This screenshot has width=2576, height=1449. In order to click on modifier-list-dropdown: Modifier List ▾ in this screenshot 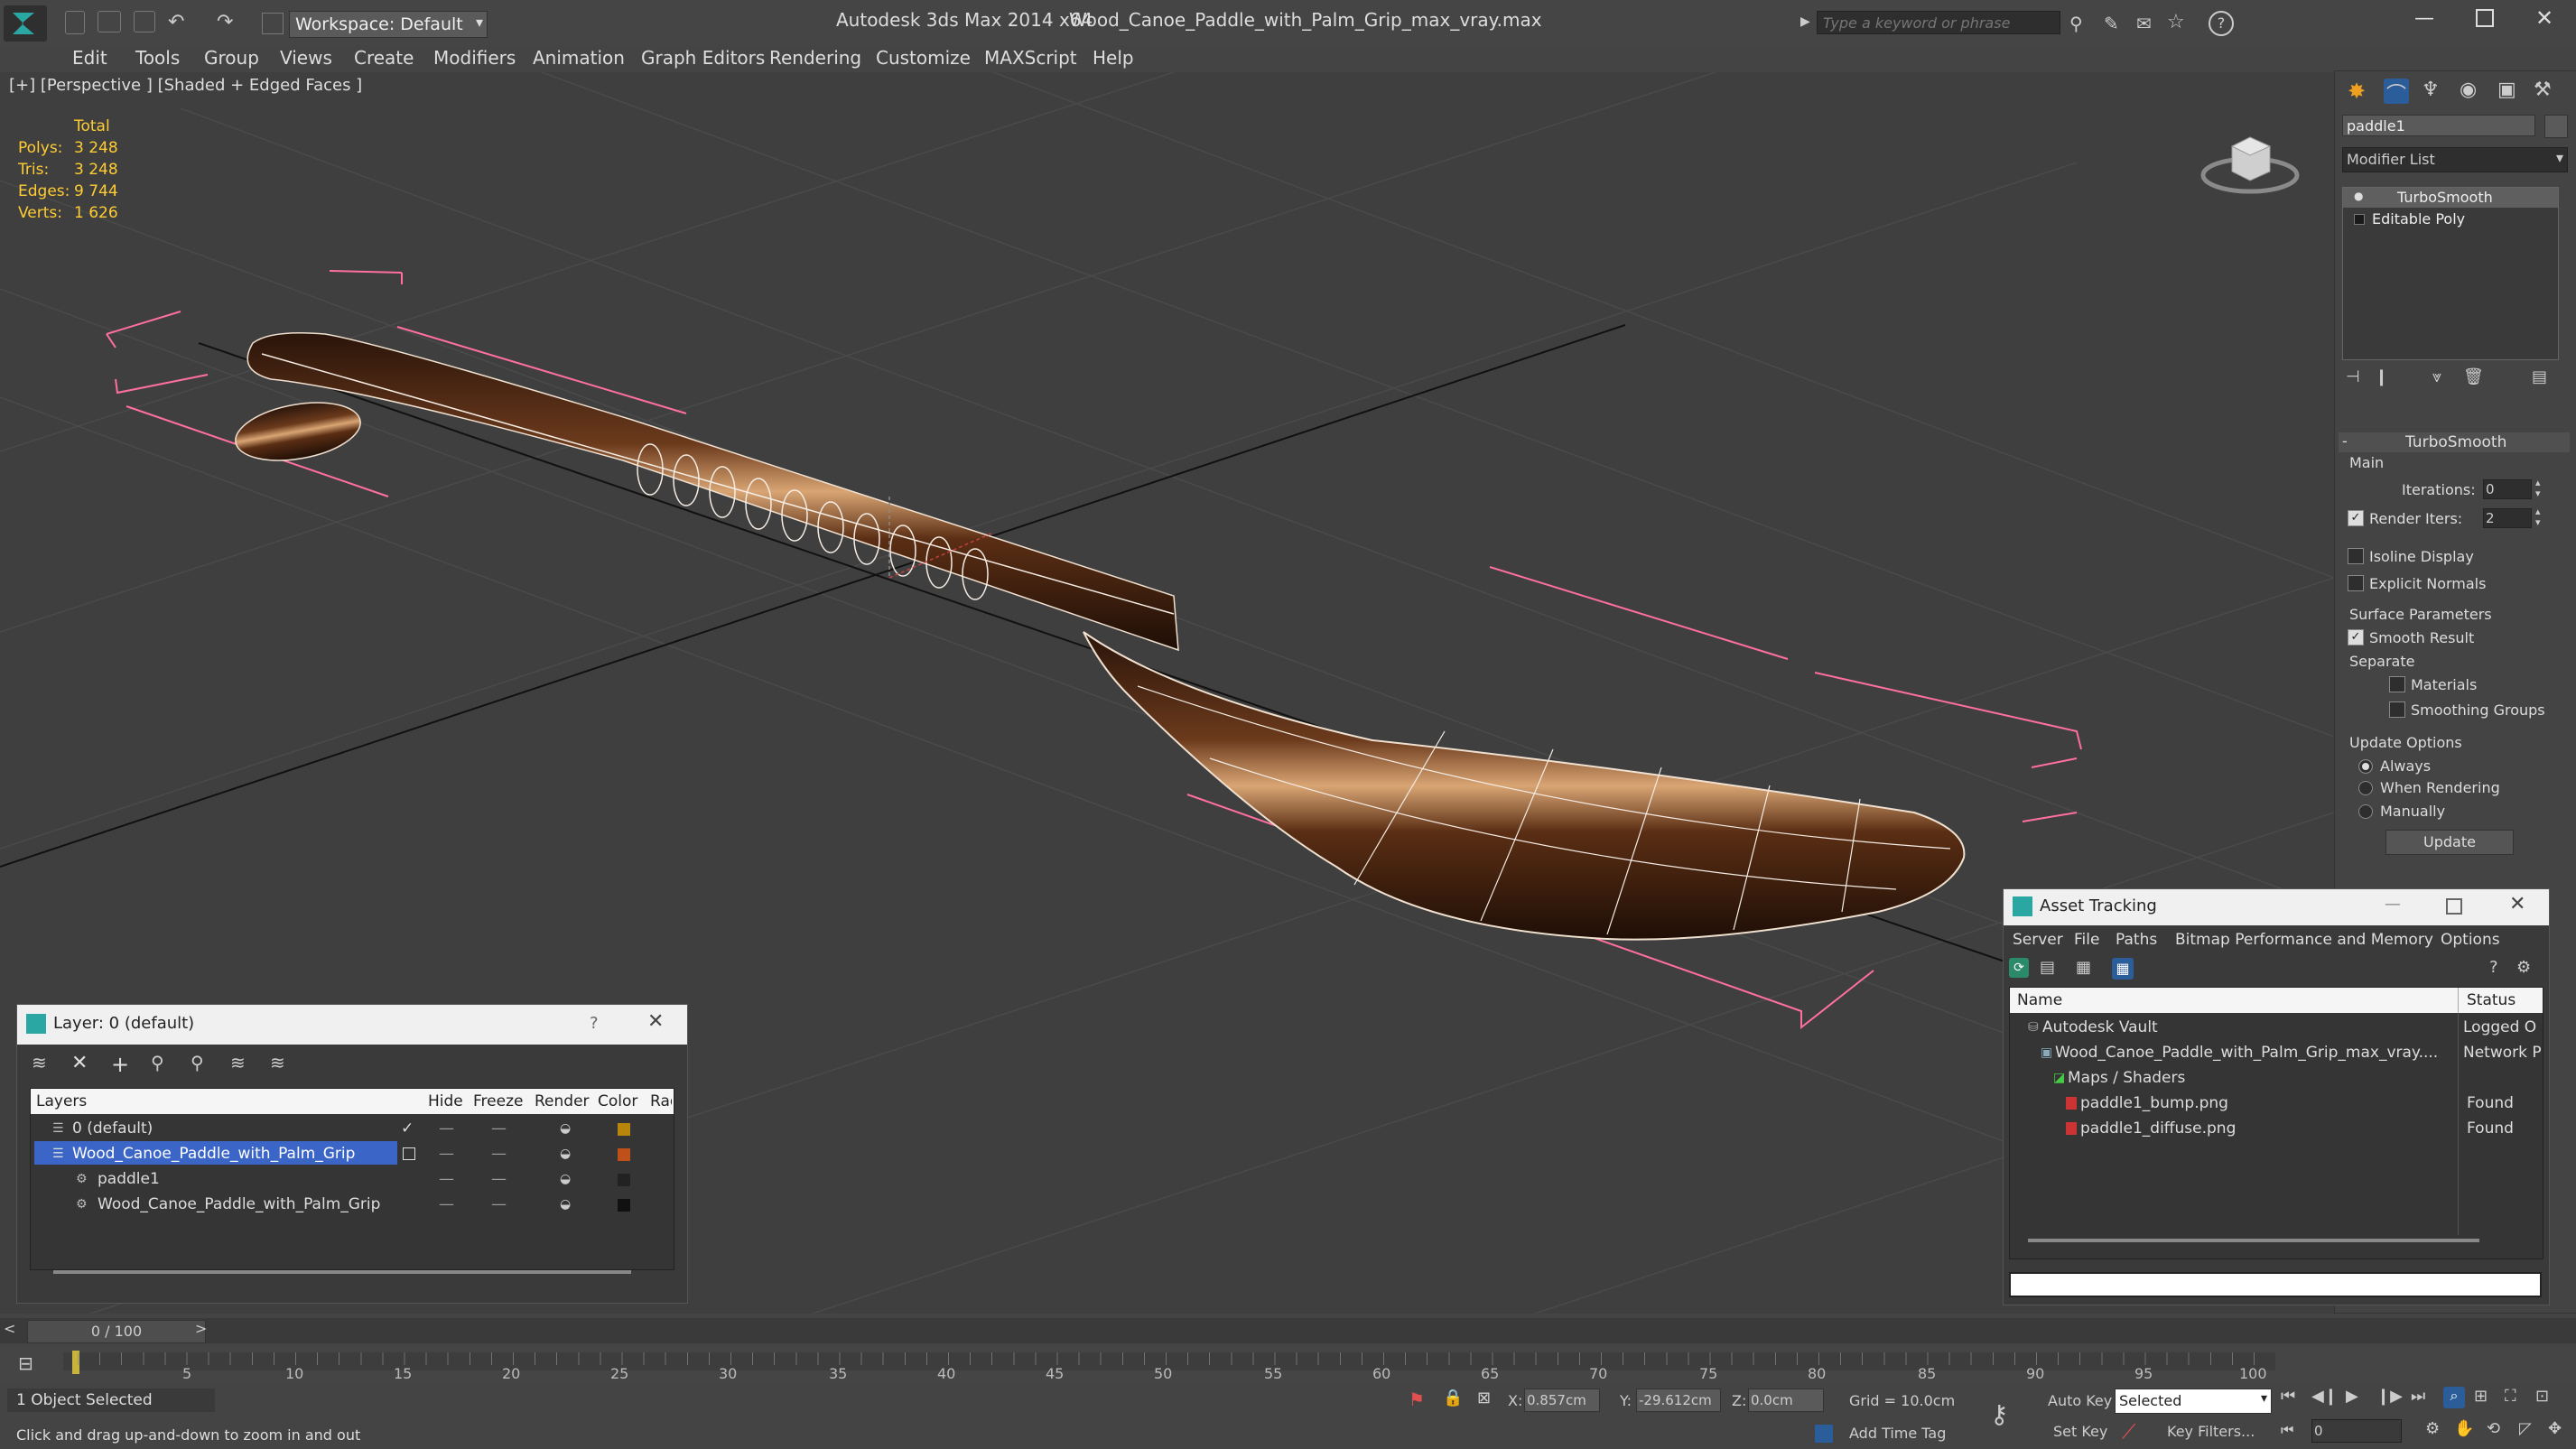, I will do `click(2455, 159)`.